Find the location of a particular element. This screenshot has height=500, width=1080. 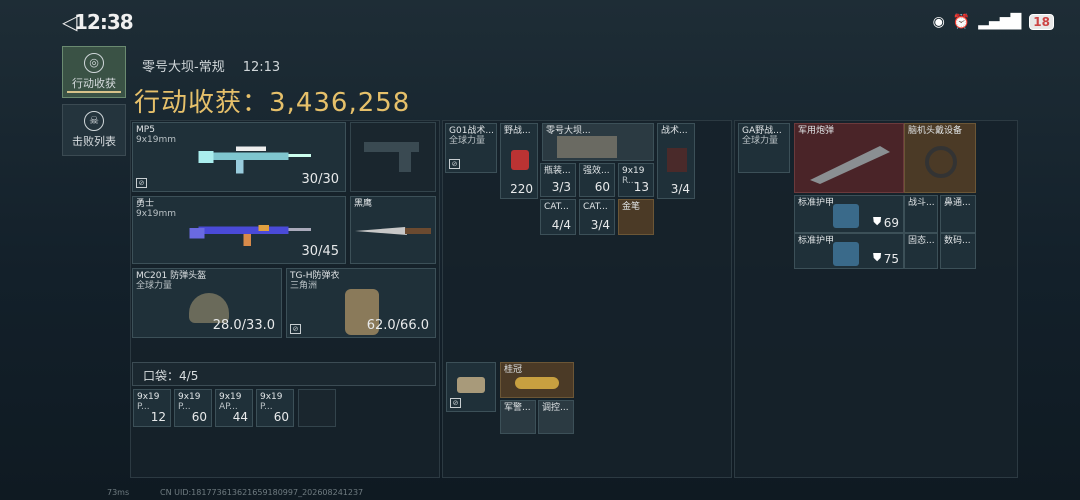

status-icons: ◉ ⏰ ▂▄▆█ 18 is located at coordinates (993, 22).